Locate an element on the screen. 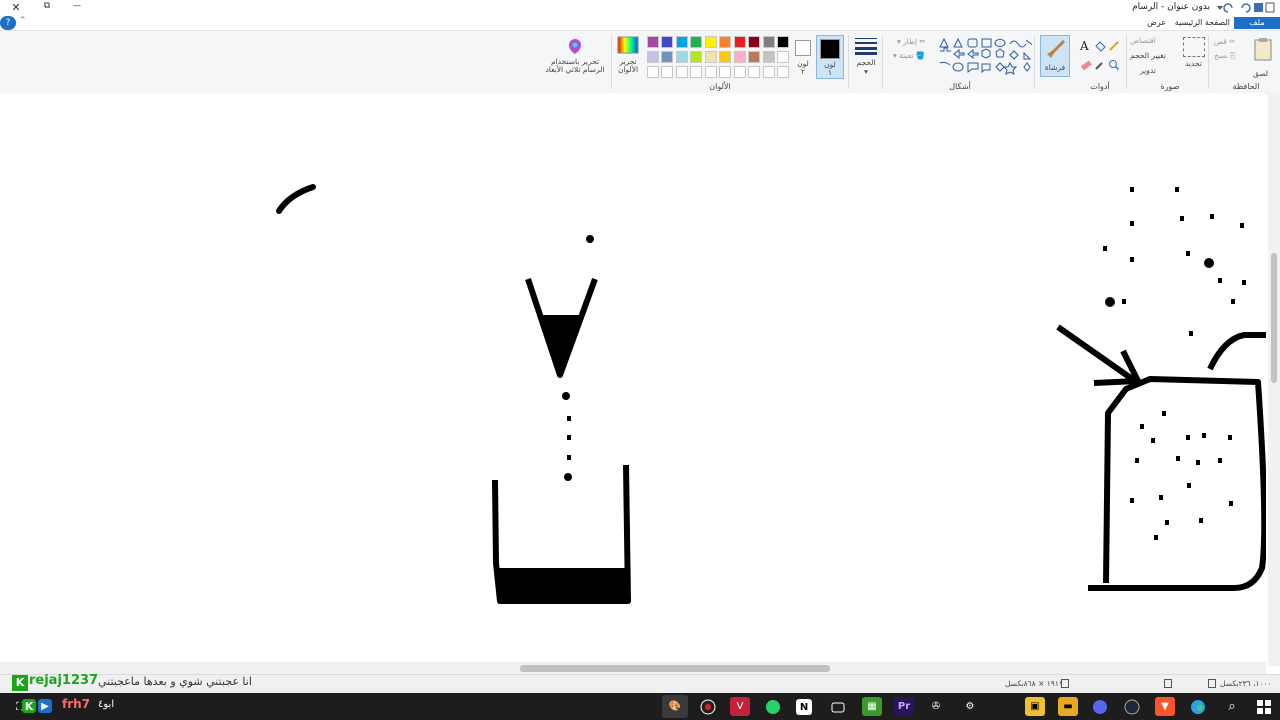 The width and height of the screenshot is (1280, 720). restore-button: ⧉ is located at coordinates (47, 6).